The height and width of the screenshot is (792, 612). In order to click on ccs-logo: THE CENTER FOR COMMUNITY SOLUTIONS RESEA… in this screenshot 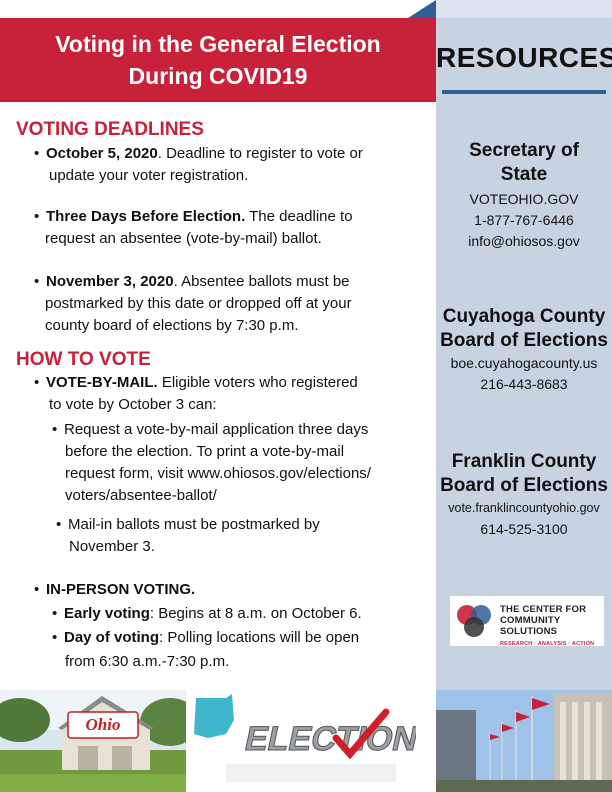, I will do `click(527, 621)`.